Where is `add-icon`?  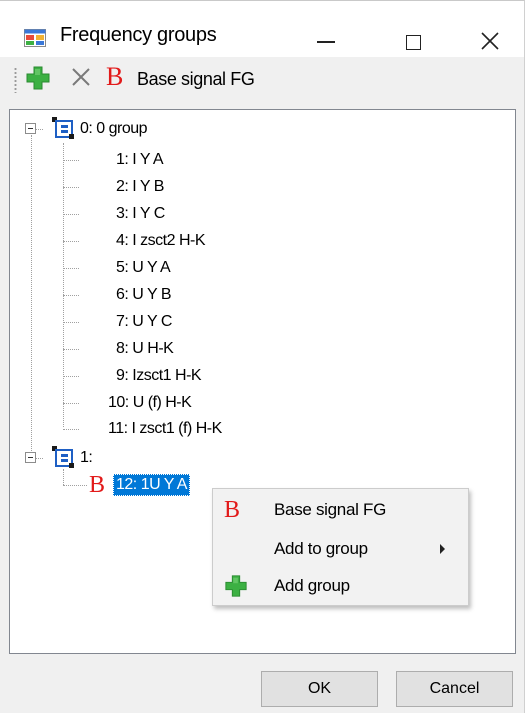 add-icon is located at coordinates (236, 586).